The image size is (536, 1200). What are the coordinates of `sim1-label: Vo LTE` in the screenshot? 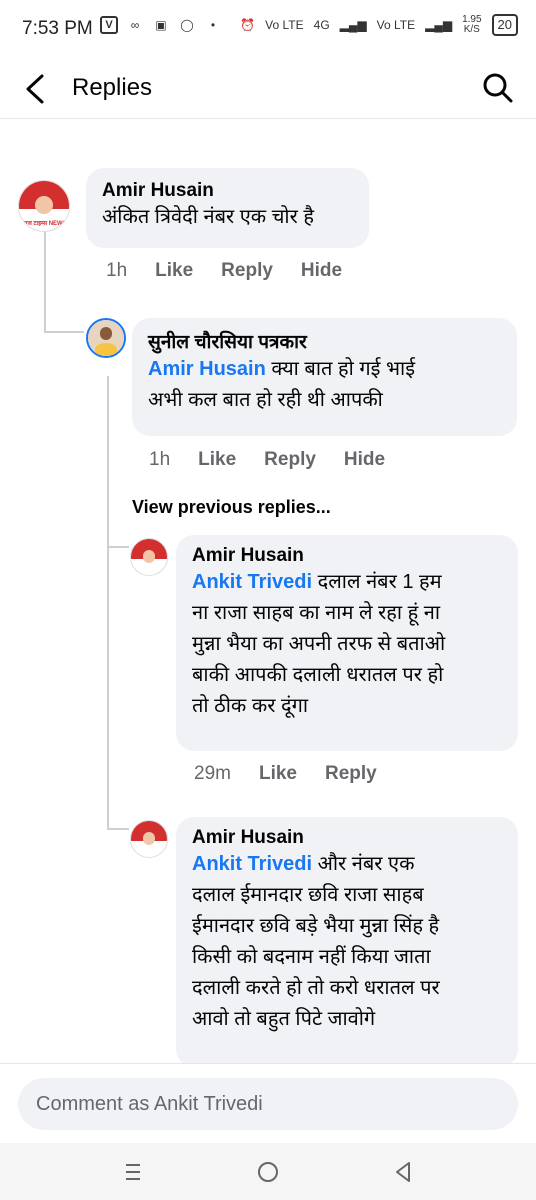 It's located at (284, 25).